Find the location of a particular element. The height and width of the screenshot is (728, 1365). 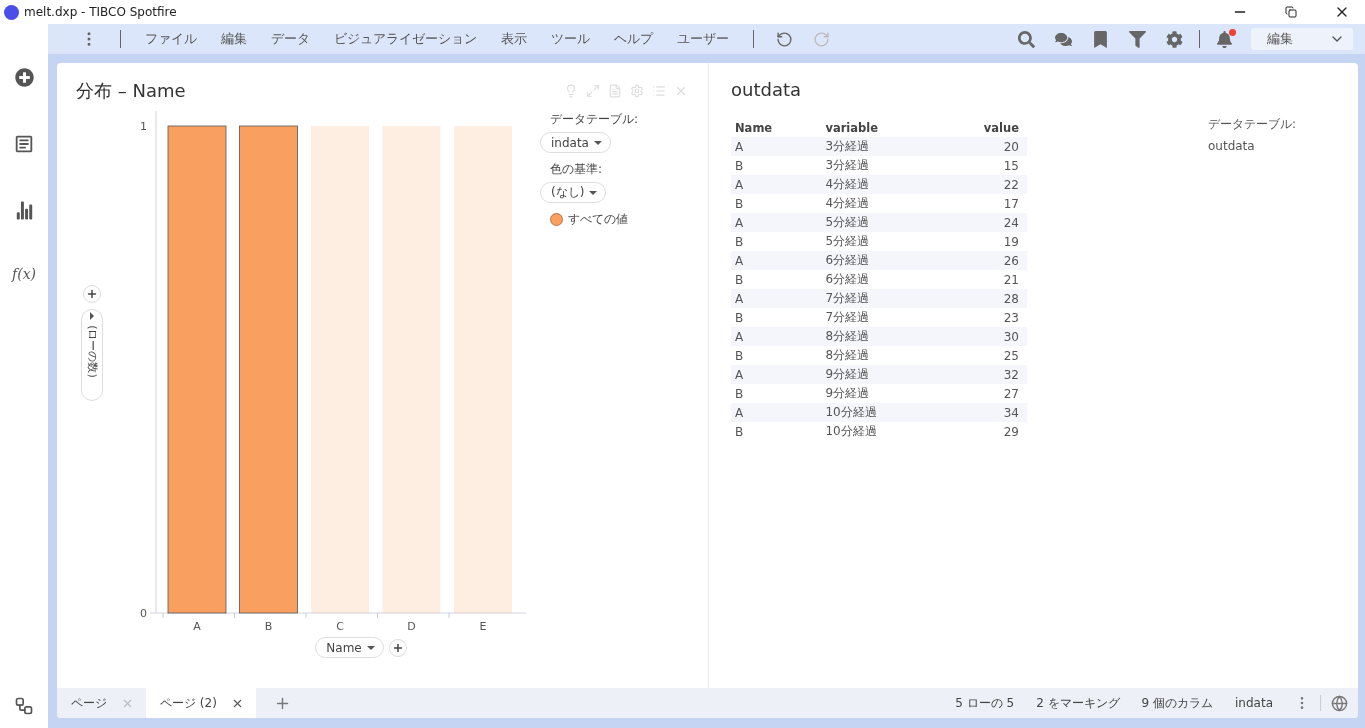

legend-label: 色の基準: is located at coordinates (576, 169).